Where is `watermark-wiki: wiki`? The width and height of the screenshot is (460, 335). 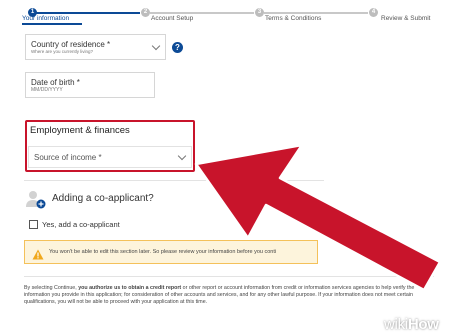
watermark-wiki: wiki is located at coordinates (396, 324).